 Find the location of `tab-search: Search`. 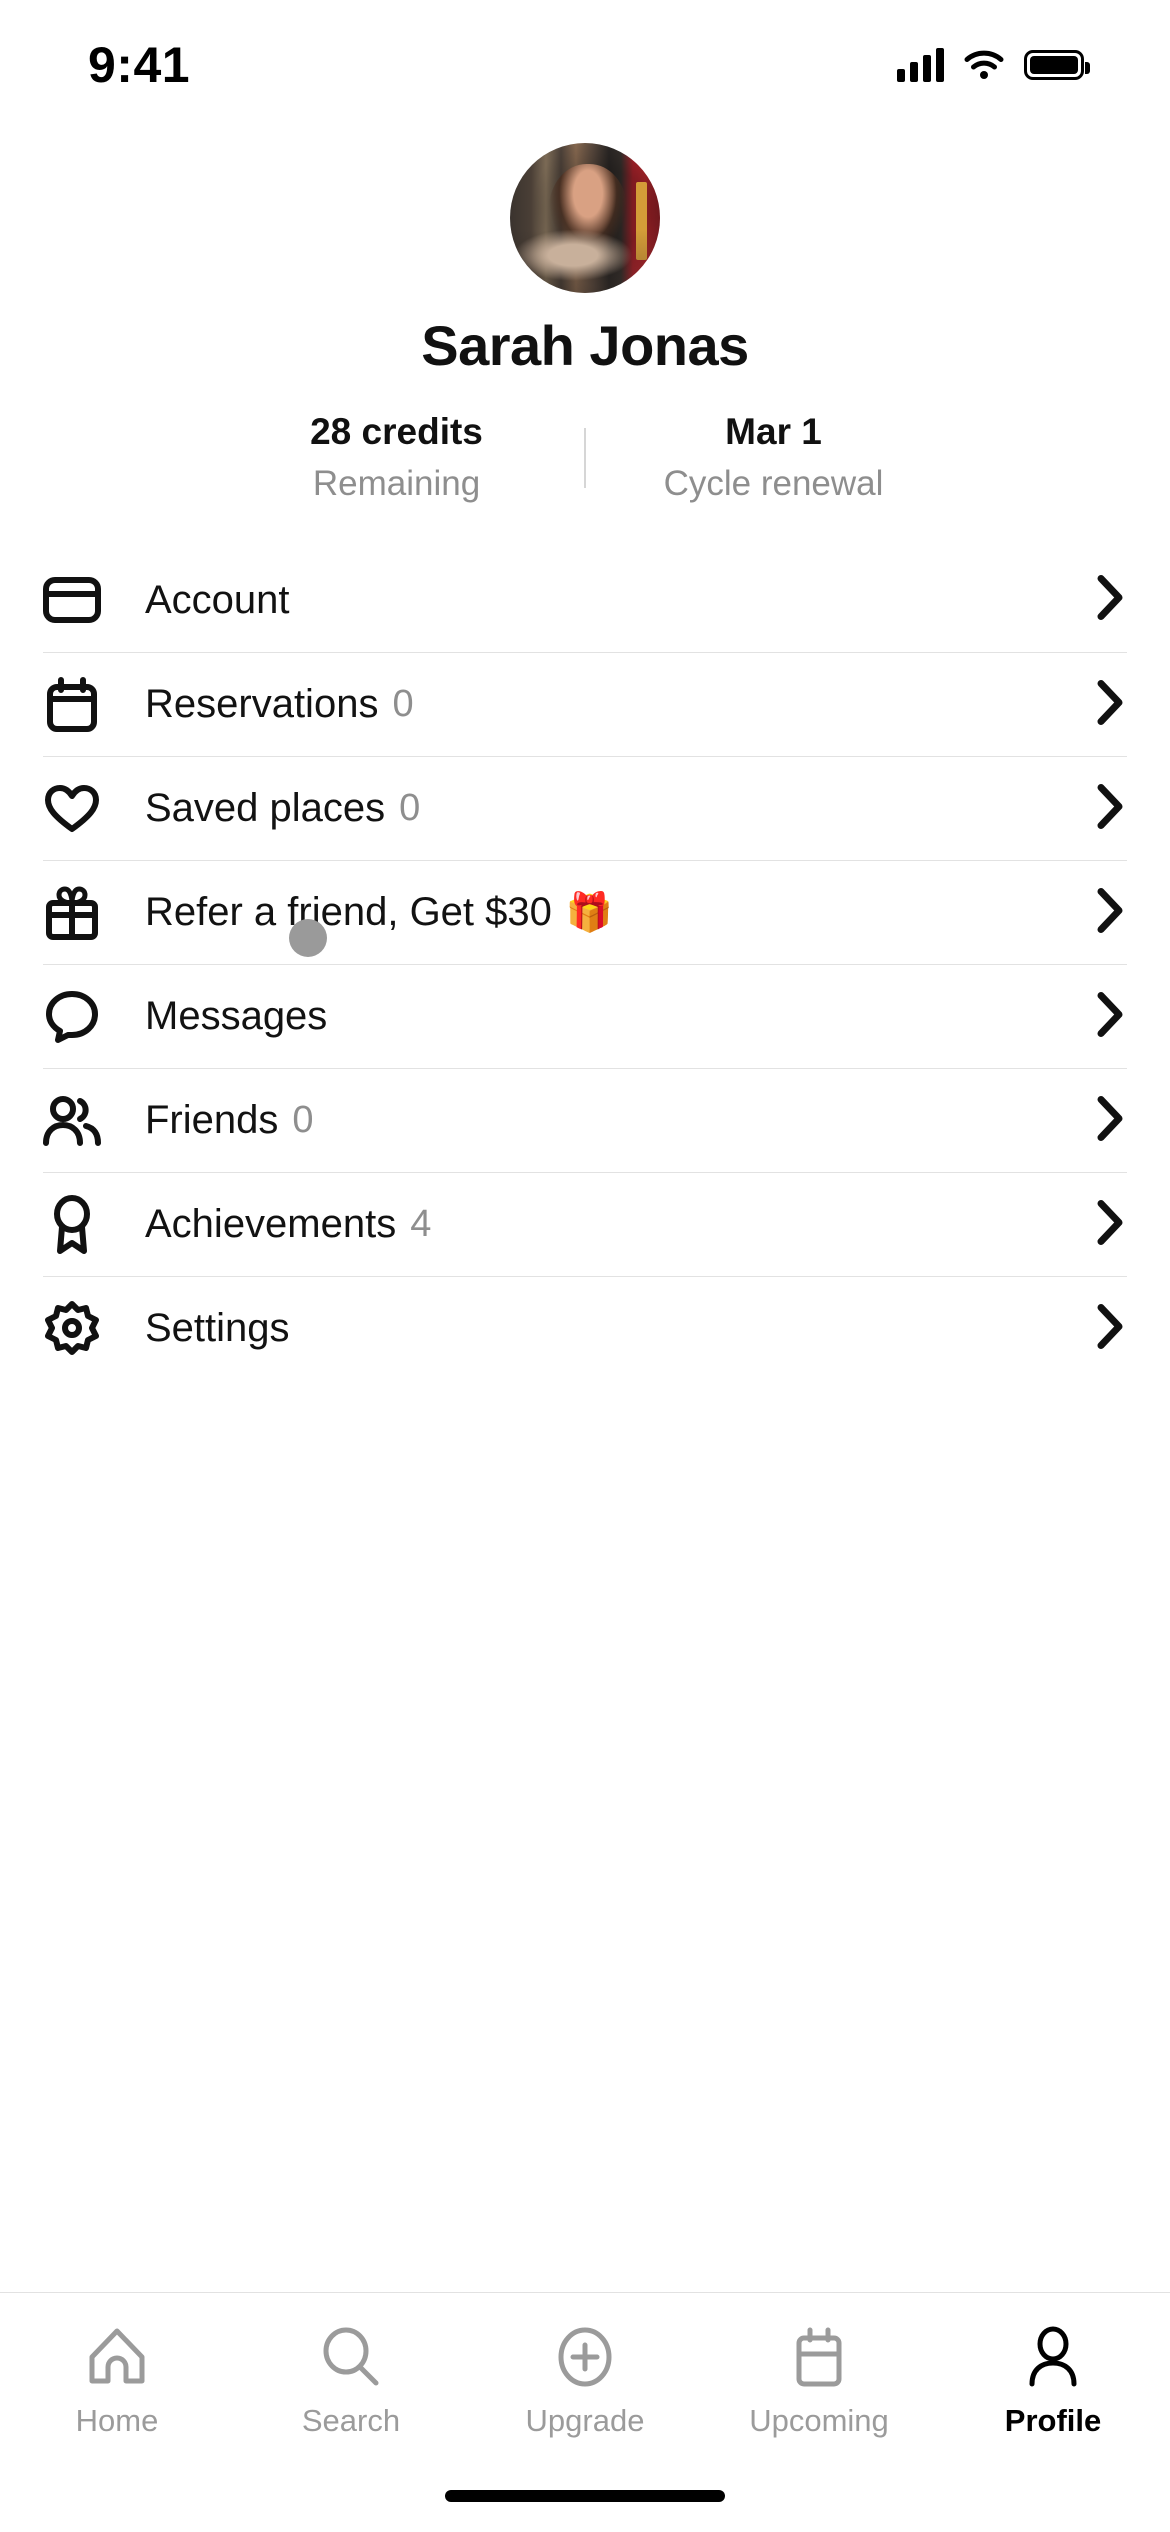

tab-search: Search is located at coordinates (351, 2382).